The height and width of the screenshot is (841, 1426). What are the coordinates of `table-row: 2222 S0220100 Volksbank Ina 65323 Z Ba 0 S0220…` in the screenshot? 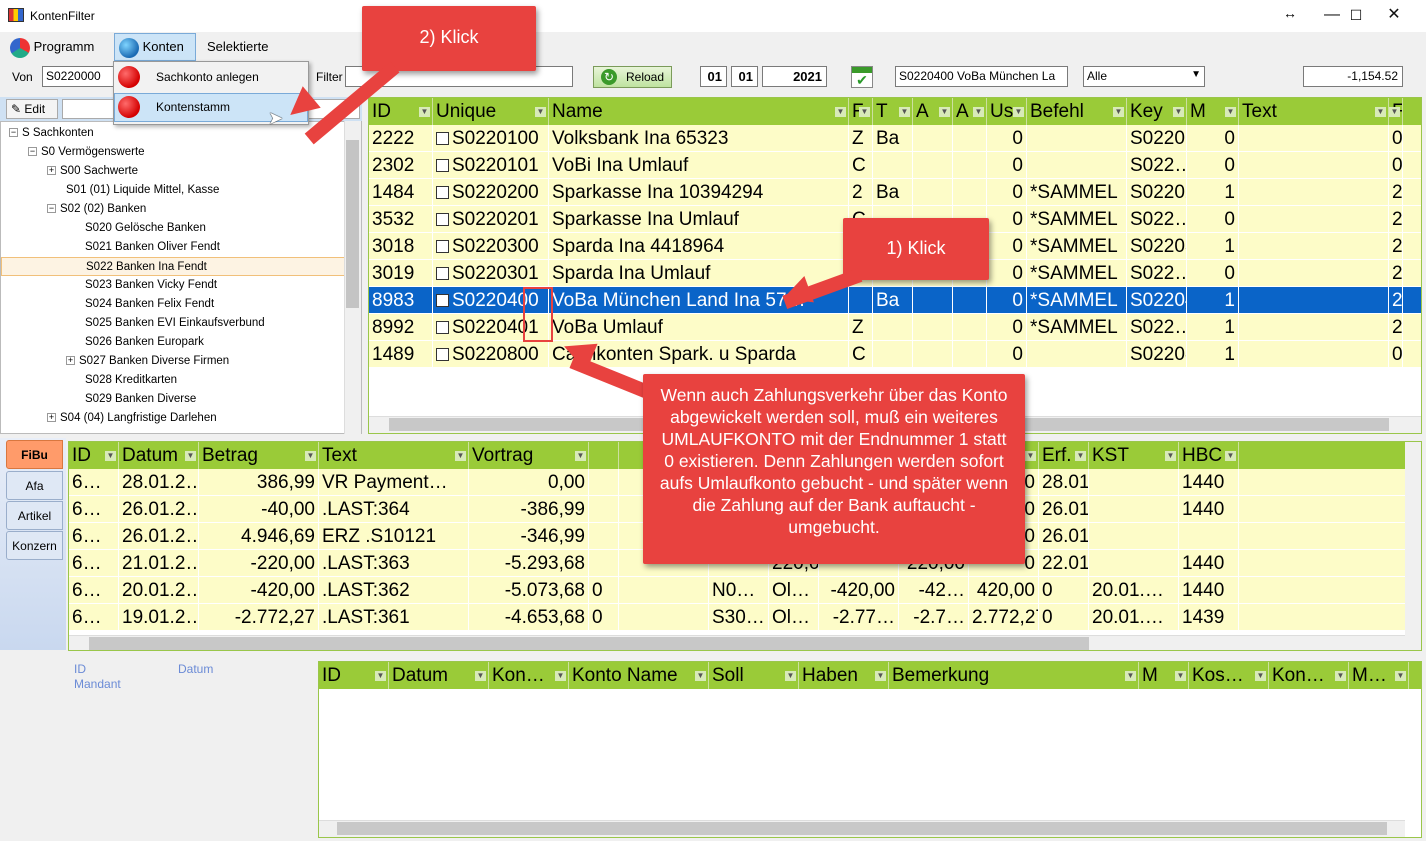 It's located at (895, 138).